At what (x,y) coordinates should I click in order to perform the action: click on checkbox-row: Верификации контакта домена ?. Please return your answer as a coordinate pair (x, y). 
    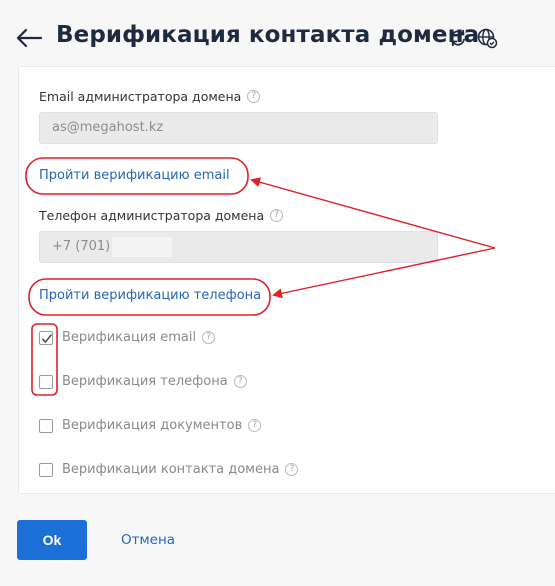
    Looking at the image, I should click on (169, 469).